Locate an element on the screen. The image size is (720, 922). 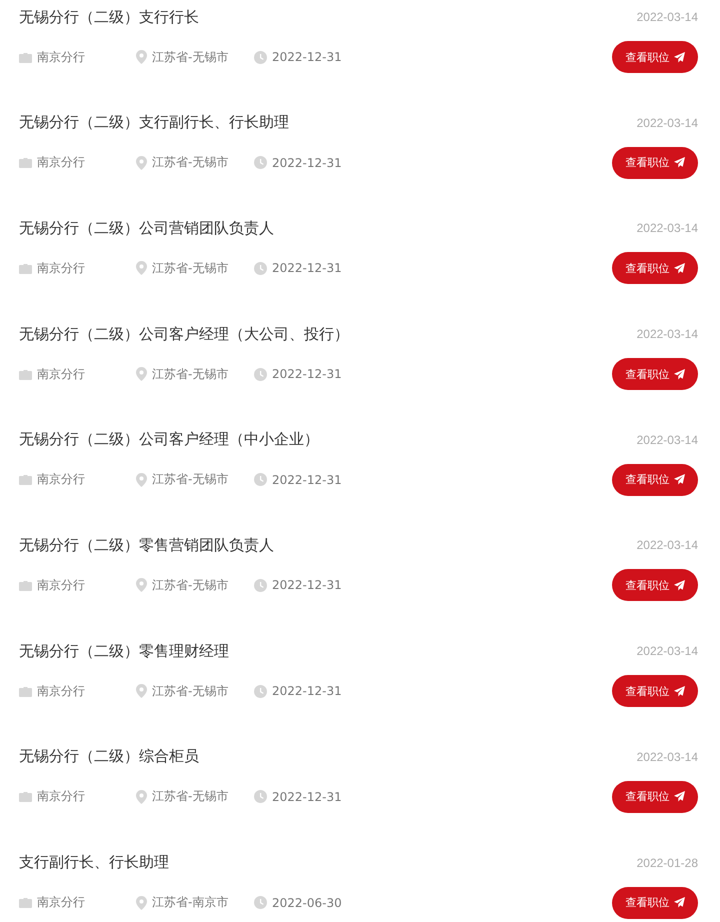
job-title: 无锡分行（二级）综合柜员 is located at coordinates (109, 756).